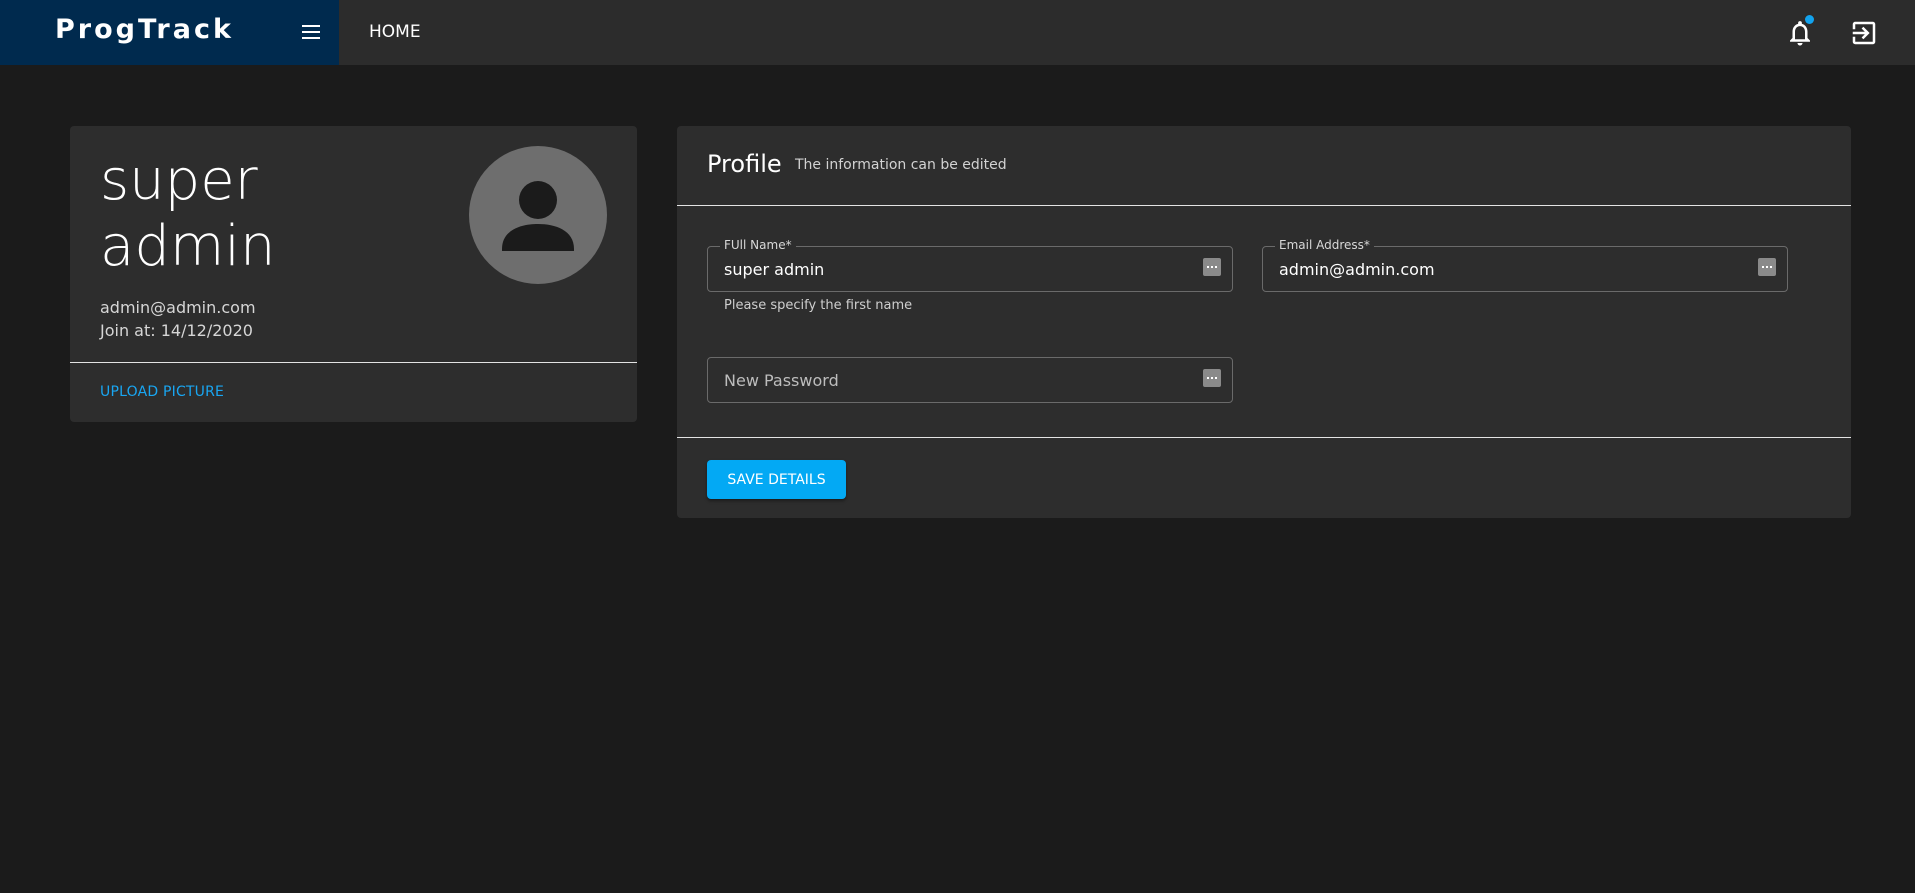  I want to click on brand-area: ProgTrack, so click(169, 32).